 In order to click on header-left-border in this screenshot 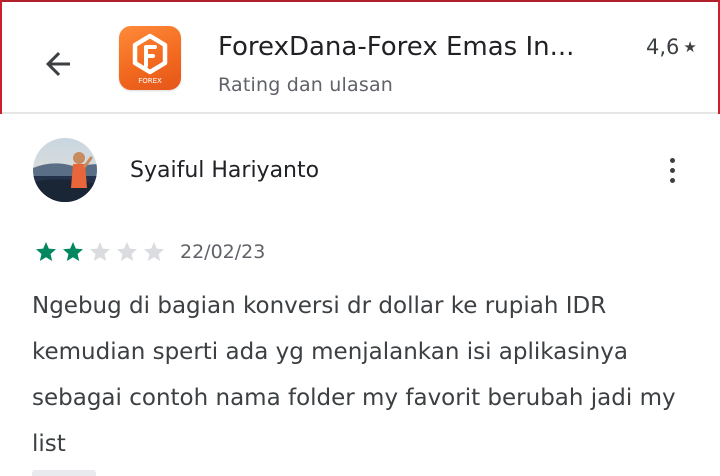, I will do `click(1, 57)`.